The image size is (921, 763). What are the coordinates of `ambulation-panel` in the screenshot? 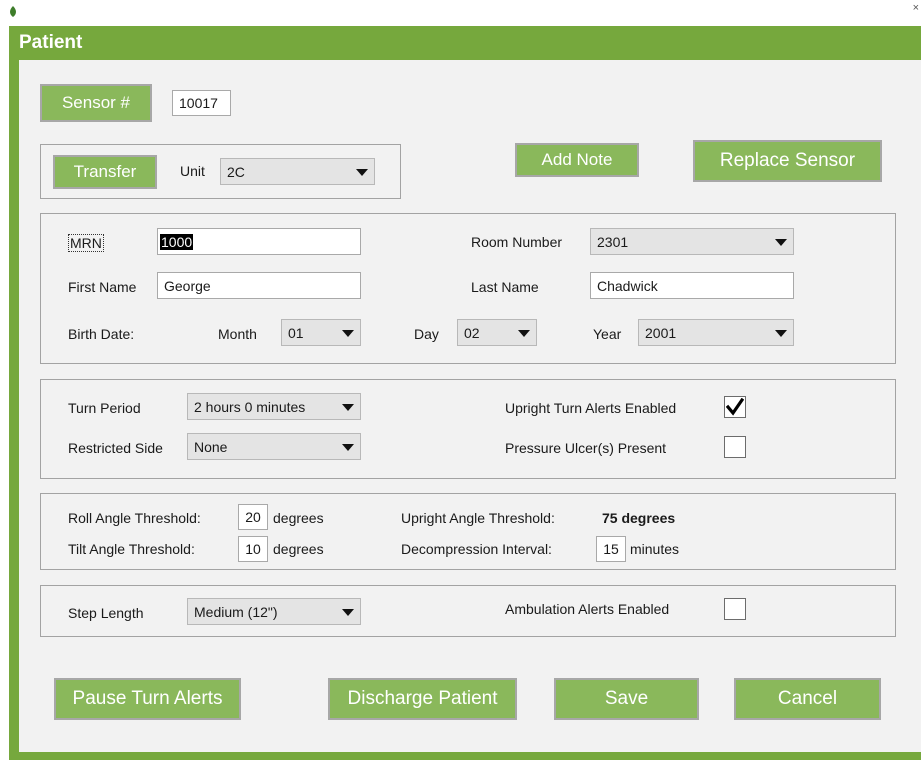 It's located at (468, 611).